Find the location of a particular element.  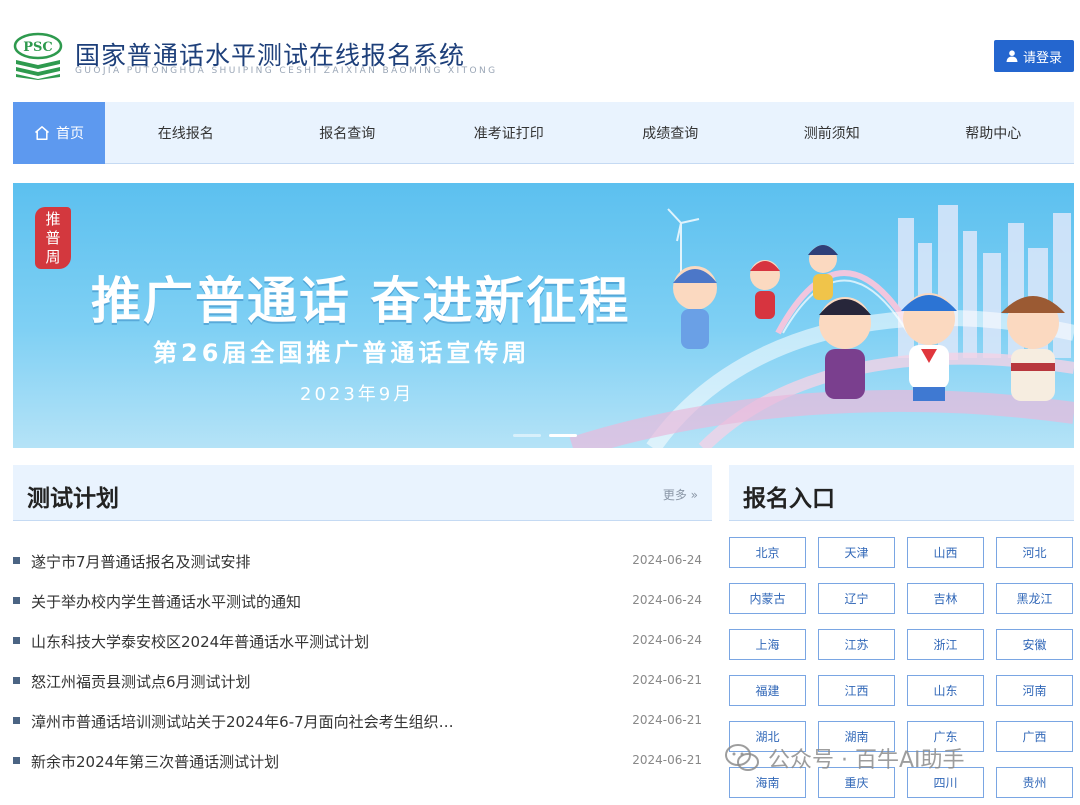

nav-online-register: 在线报名 is located at coordinates (186, 133).